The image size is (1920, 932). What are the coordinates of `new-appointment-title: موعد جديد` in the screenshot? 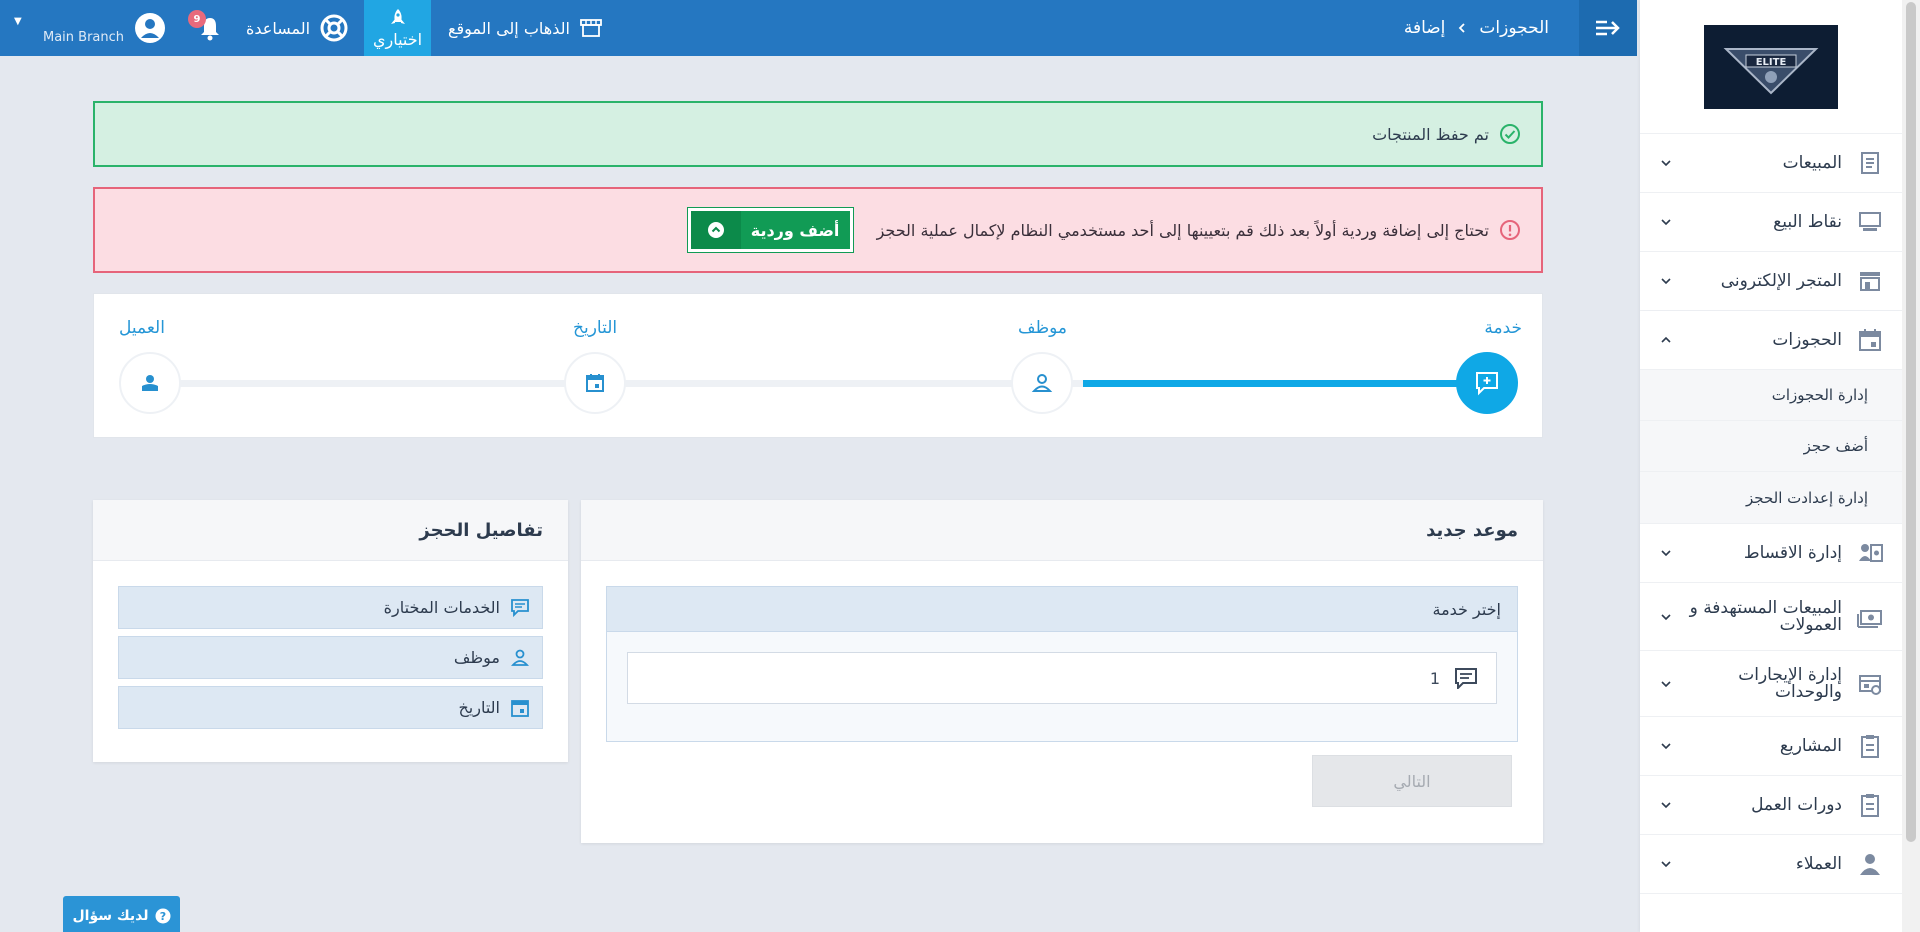 It's located at (1062, 530).